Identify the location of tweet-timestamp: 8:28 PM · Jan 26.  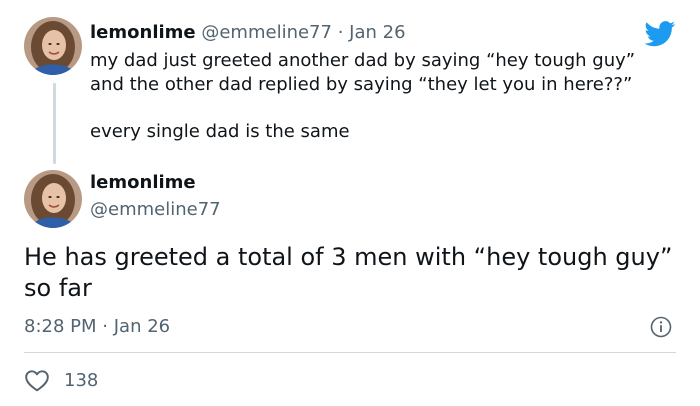
(97, 326).